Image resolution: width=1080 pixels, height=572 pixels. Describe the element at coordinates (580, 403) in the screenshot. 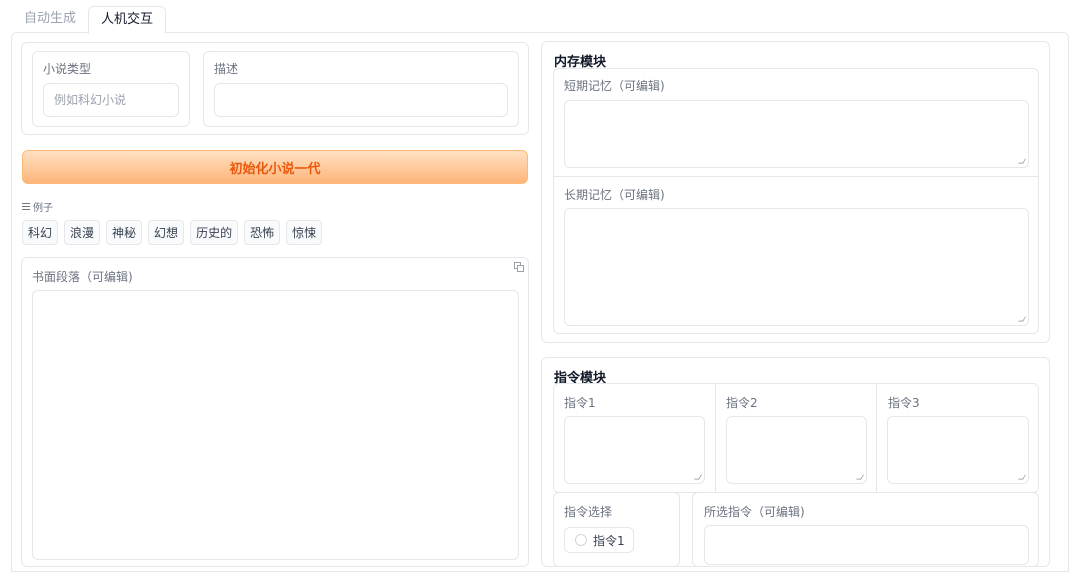

I see `instruction-1-label: 指令1` at that location.